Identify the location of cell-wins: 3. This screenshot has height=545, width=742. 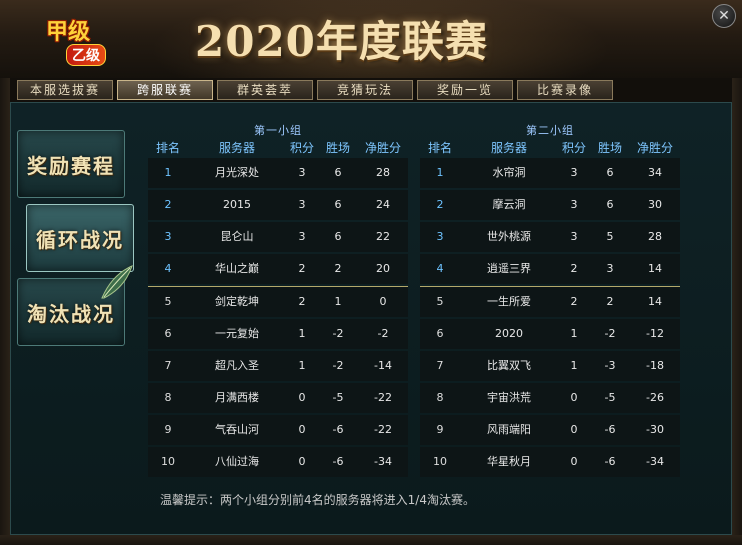
(610, 268).